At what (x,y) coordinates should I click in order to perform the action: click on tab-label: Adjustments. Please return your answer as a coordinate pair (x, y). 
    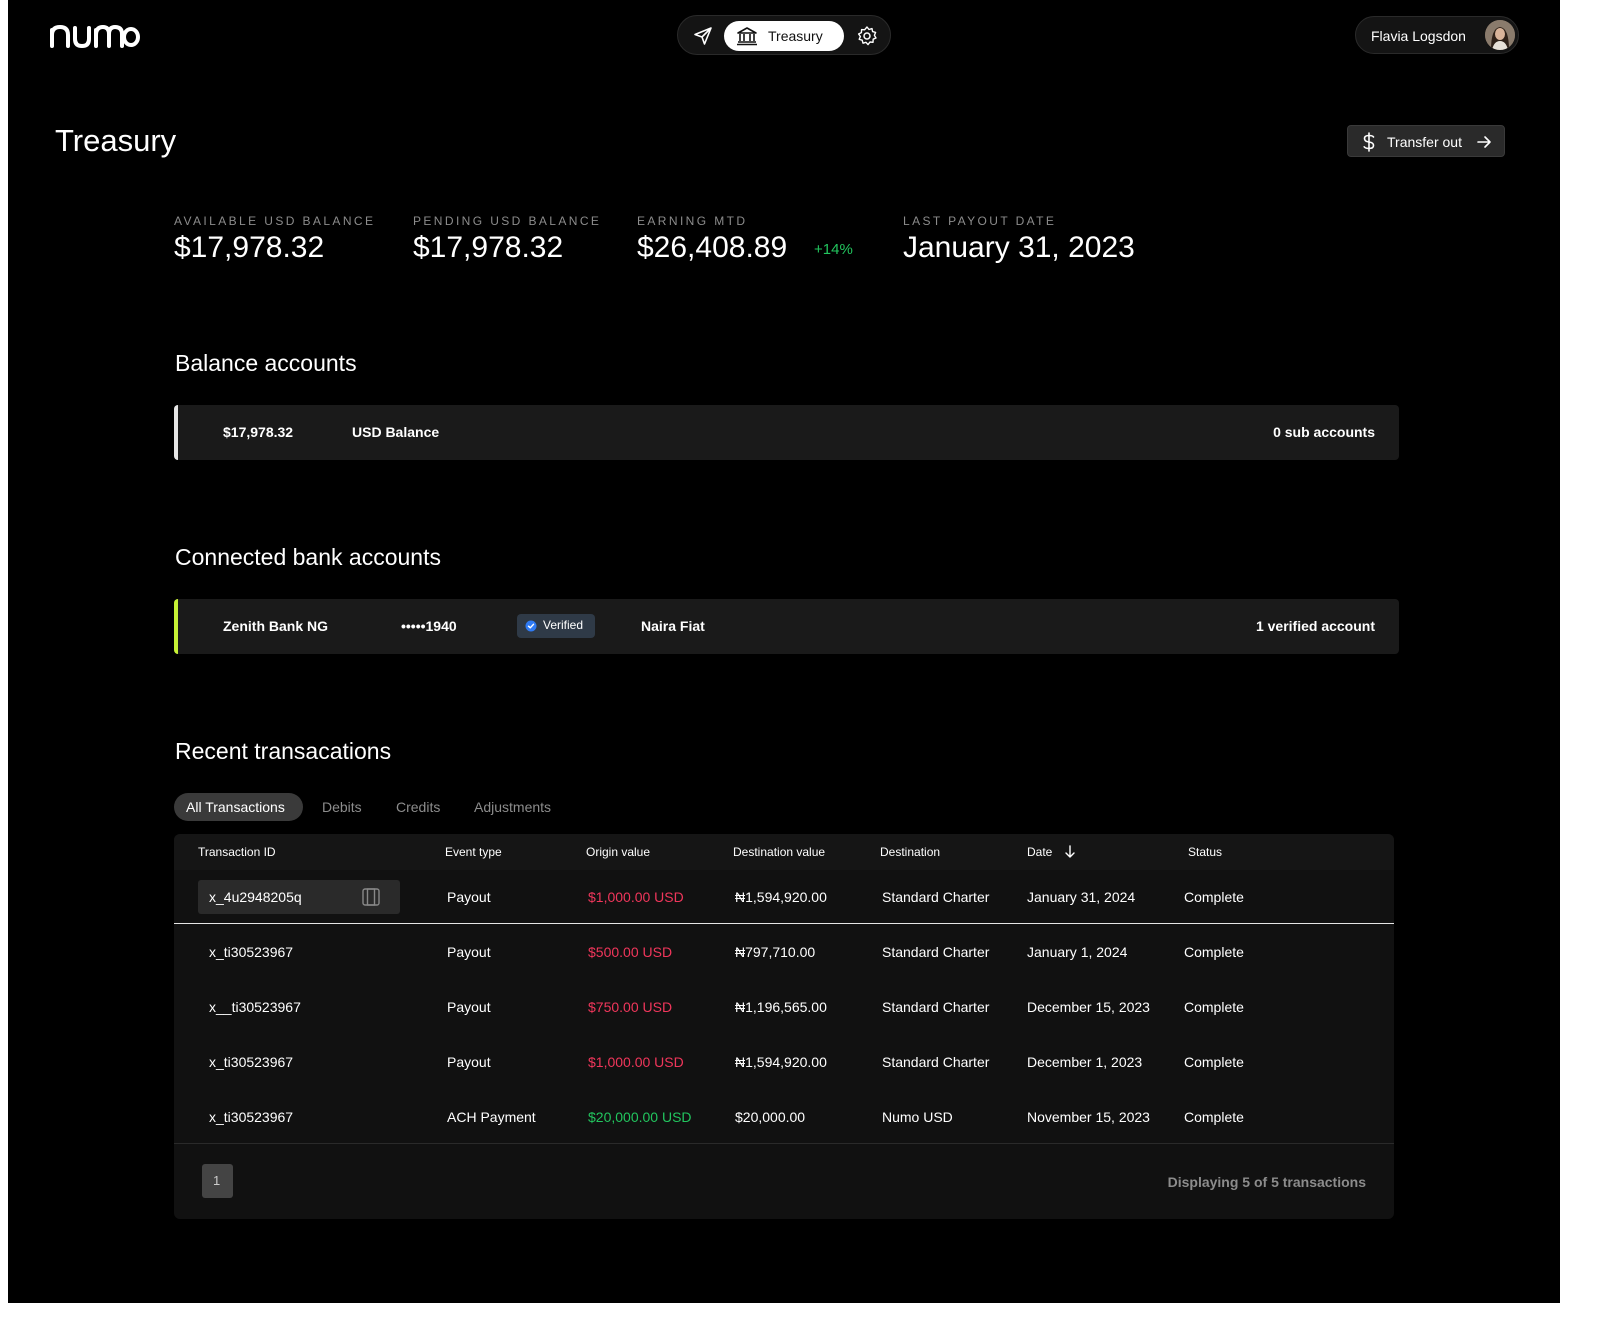
    Looking at the image, I should click on (513, 807).